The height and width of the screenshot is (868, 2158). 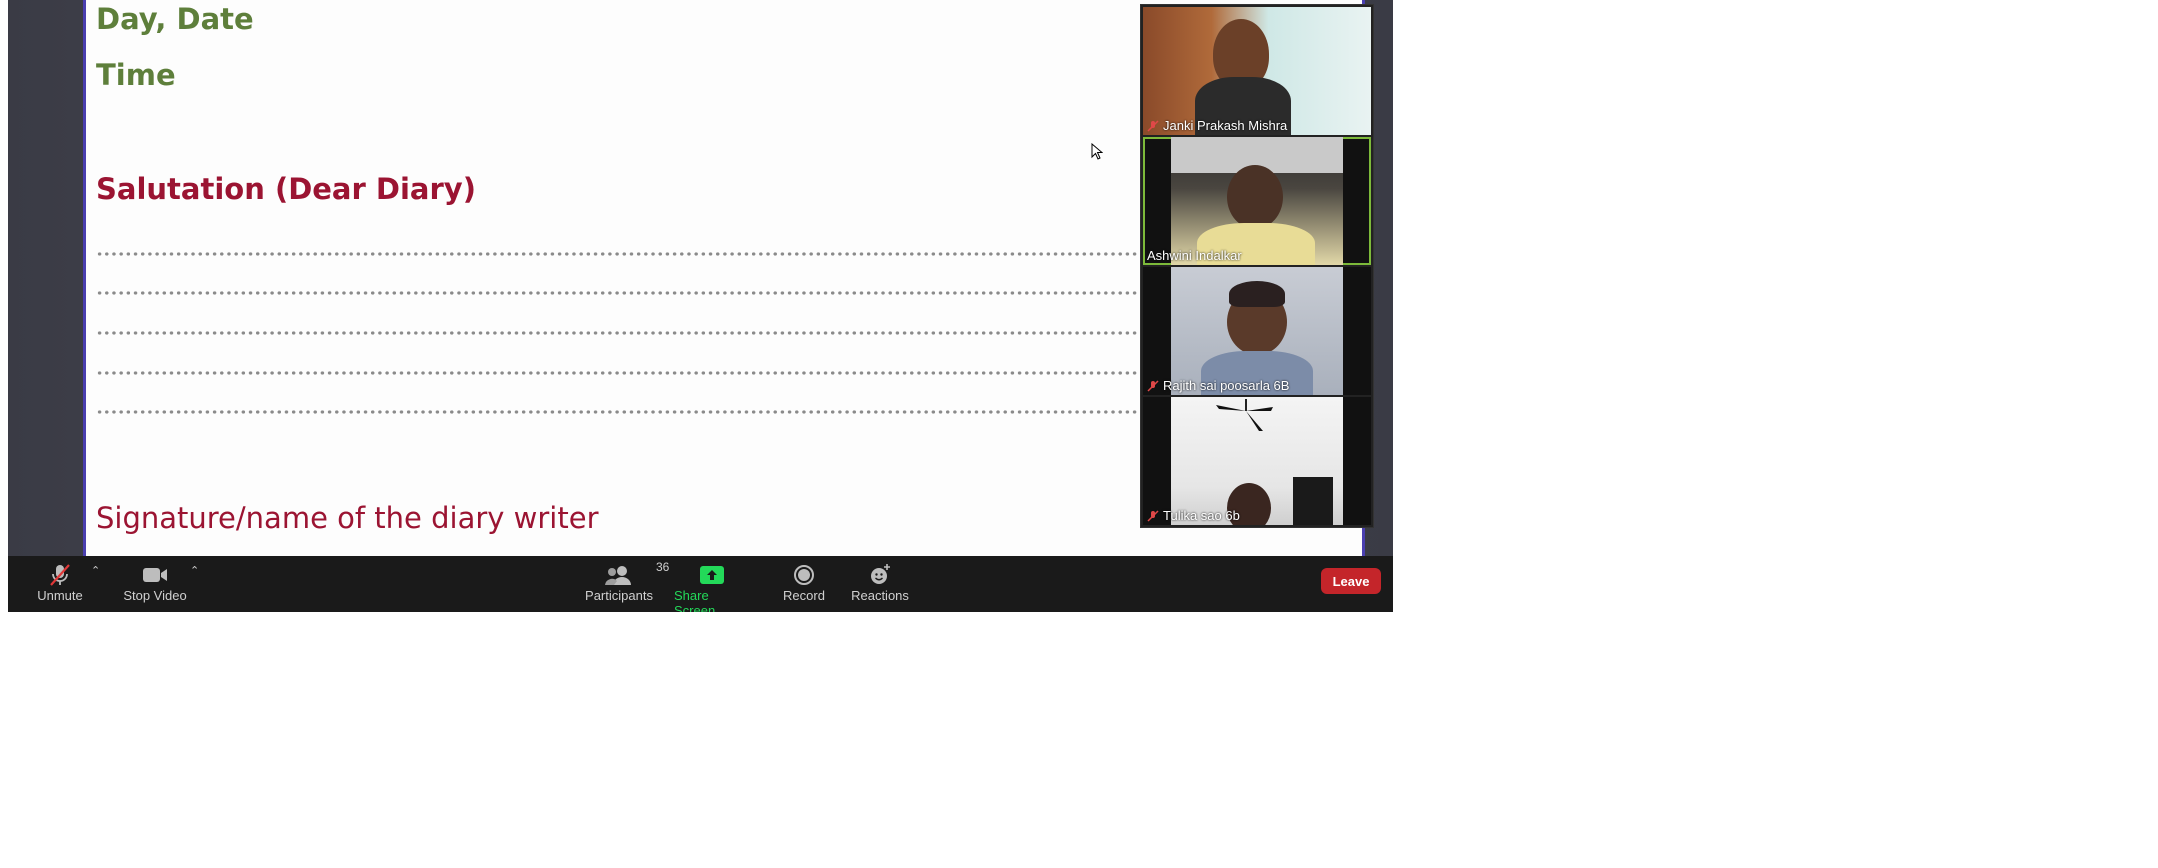 I want to click on participants-icon: 36, so click(x=636, y=574).